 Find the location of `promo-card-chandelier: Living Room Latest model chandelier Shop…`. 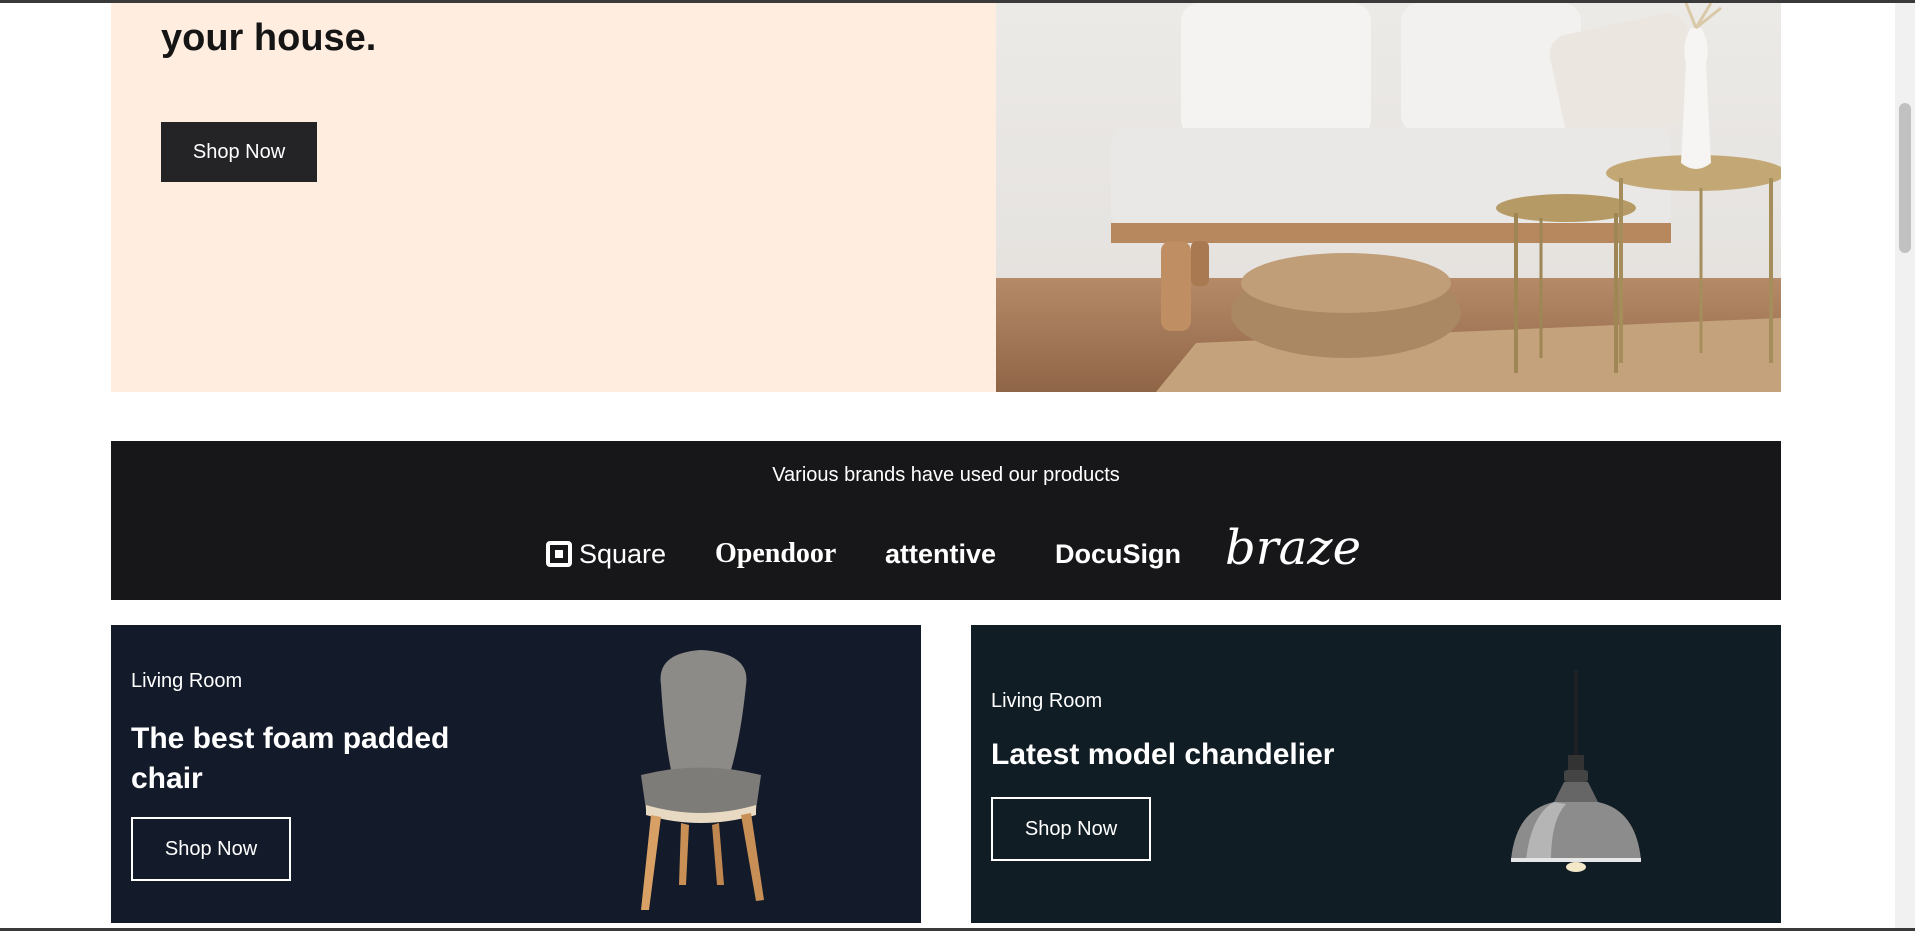

promo-card-chandelier: Living Room Latest model chandelier Shop… is located at coordinates (1376, 774).